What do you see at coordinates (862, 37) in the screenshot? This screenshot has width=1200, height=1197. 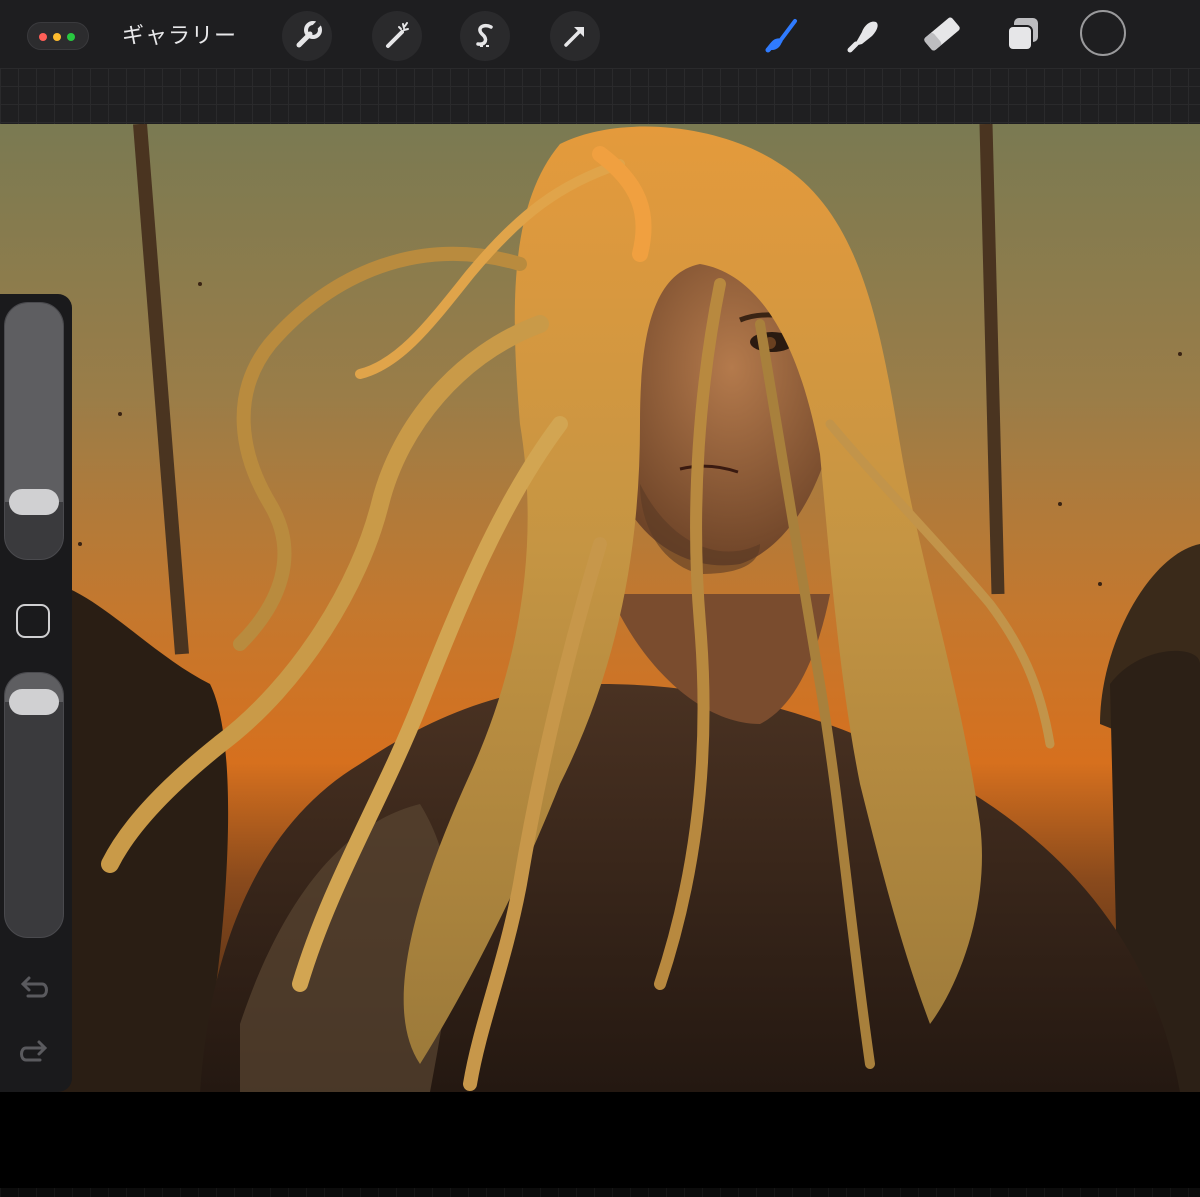 I see `smudge-icon` at bounding box center [862, 37].